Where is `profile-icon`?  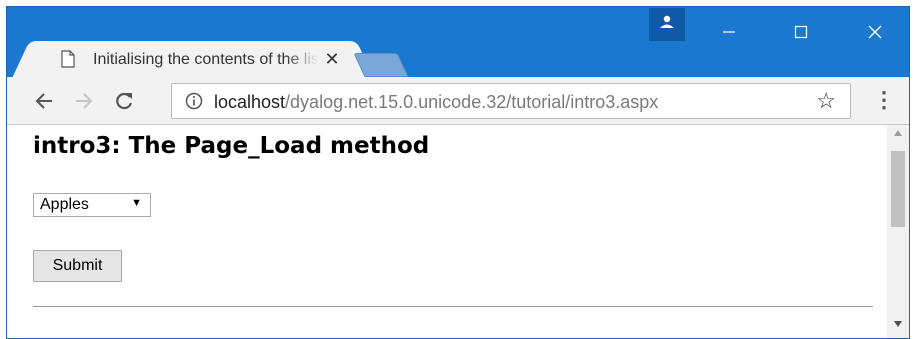
profile-icon is located at coordinates (667, 21).